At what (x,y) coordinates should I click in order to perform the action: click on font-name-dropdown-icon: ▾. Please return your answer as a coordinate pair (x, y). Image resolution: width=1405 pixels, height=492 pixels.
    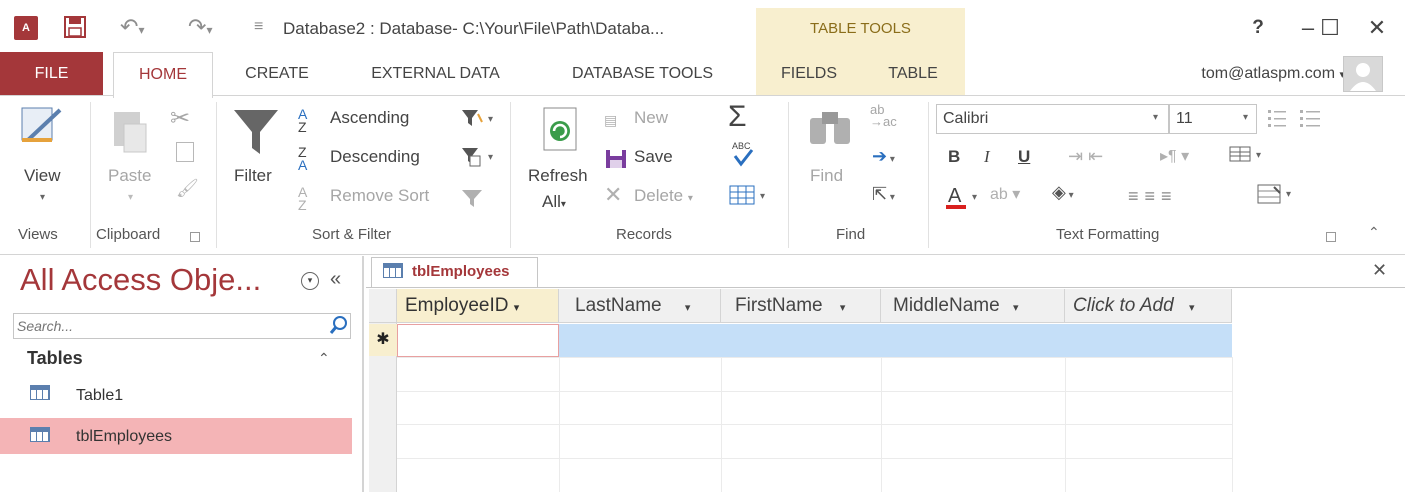
    Looking at the image, I should click on (1155, 117).